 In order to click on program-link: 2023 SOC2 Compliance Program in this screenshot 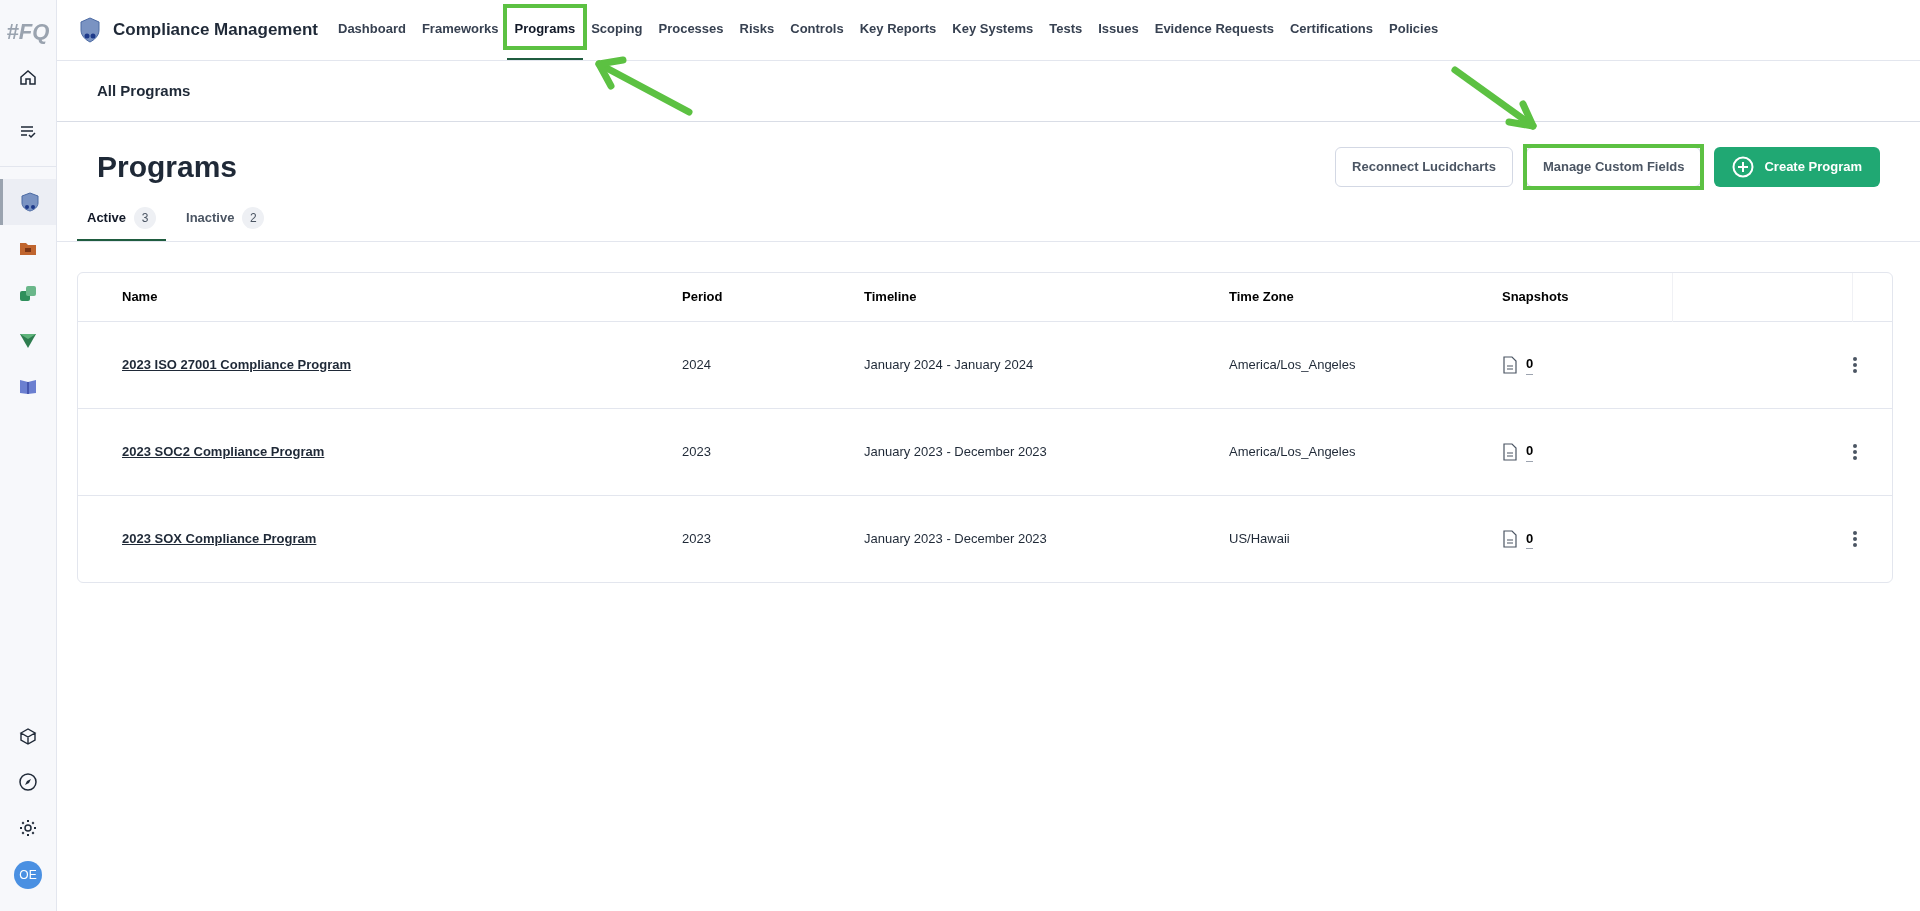, I will do `click(223, 451)`.